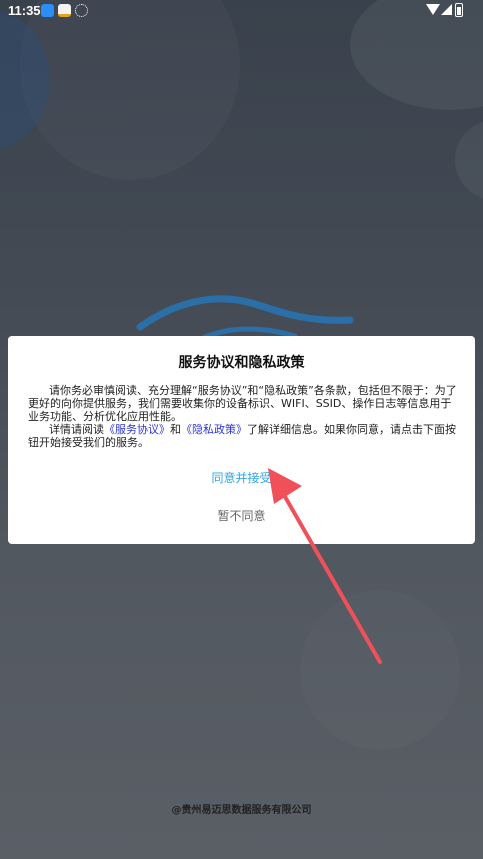 Image resolution: width=483 pixels, height=859 pixels. What do you see at coordinates (241, 810) in the screenshot?
I see `footer-company: @贵州易迈思数据服务有限公司` at bounding box center [241, 810].